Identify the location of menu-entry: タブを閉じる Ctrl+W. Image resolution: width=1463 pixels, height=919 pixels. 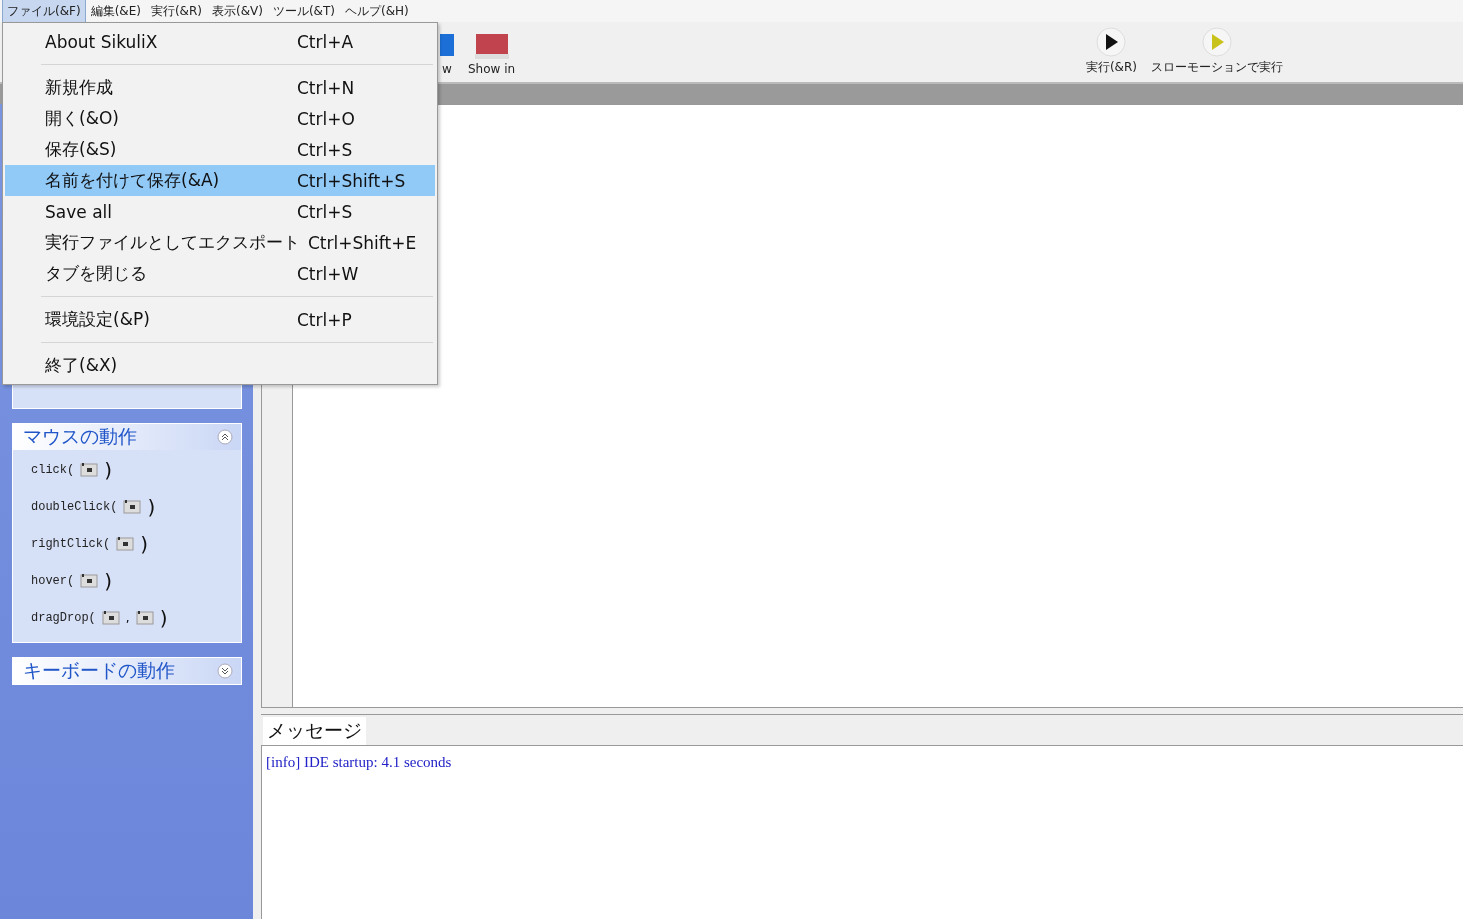
(220, 273).